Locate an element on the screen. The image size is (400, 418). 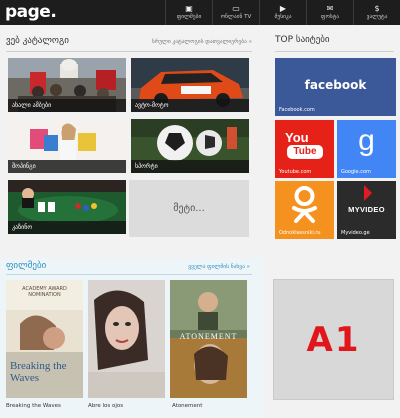
site-logo: page. is located at coordinates (31, 12).